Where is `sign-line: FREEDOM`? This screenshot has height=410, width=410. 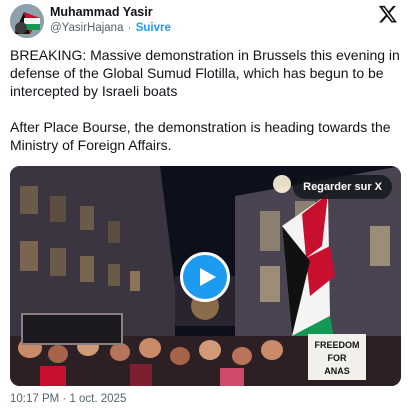
sign-line: FREEDOM is located at coordinates (337, 345).